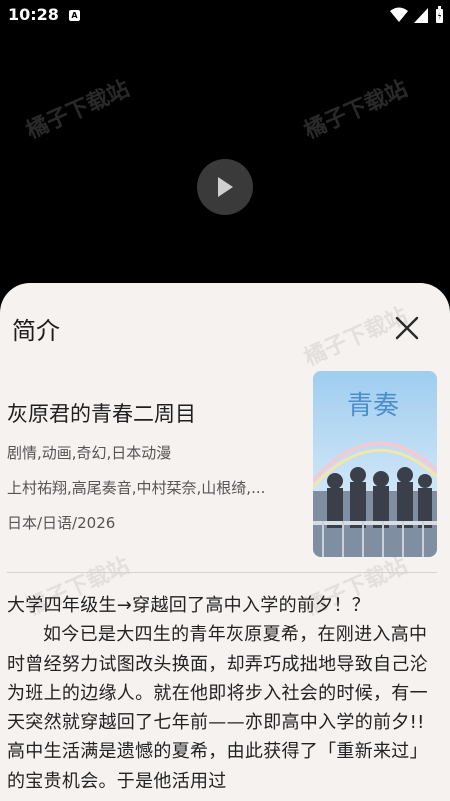  I want to click on play-button, so click(225, 187).